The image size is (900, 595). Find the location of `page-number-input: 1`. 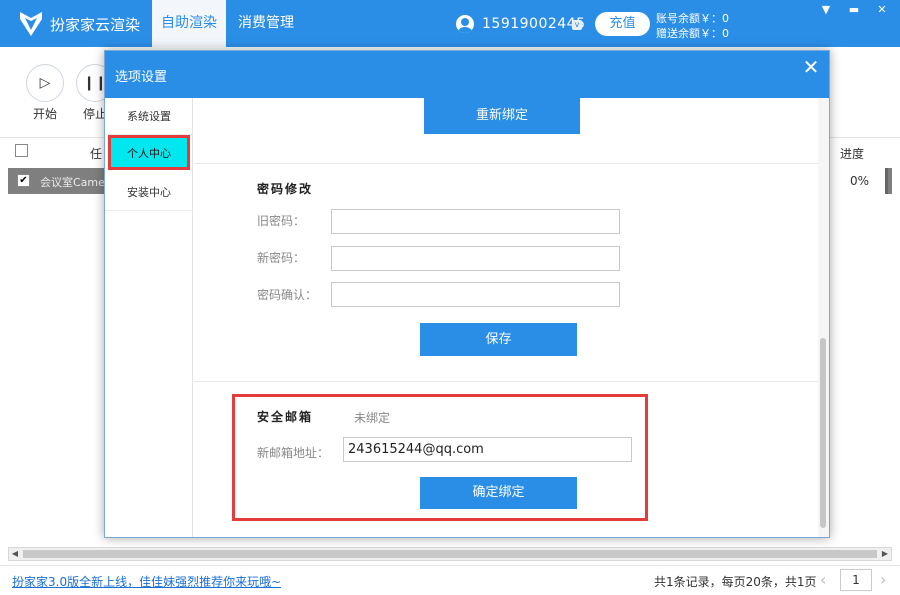

page-number-input: 1 is located at coordinates (856, 580).